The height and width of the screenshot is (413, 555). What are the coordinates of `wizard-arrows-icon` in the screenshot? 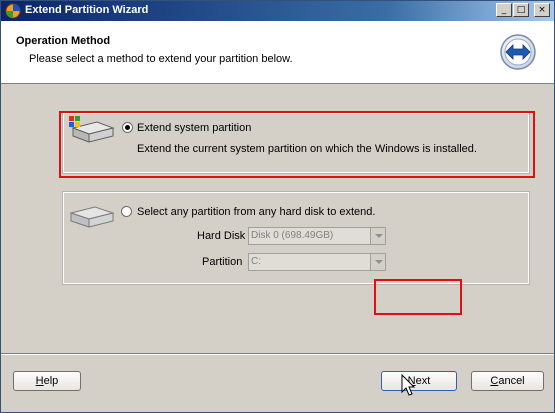 It's located at (518, 52).